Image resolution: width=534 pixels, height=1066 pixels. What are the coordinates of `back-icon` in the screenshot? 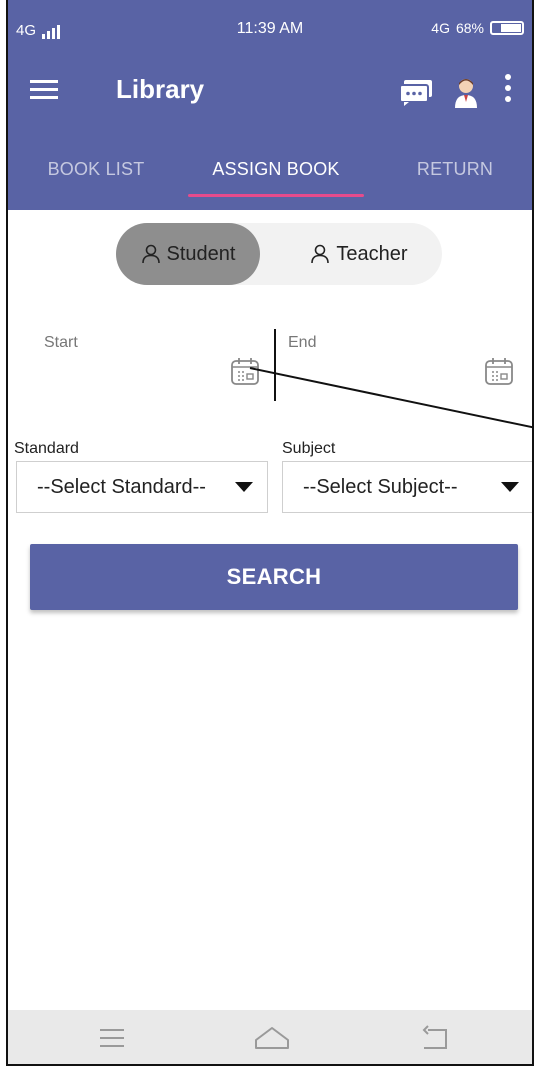 It's located at (436, 1038).